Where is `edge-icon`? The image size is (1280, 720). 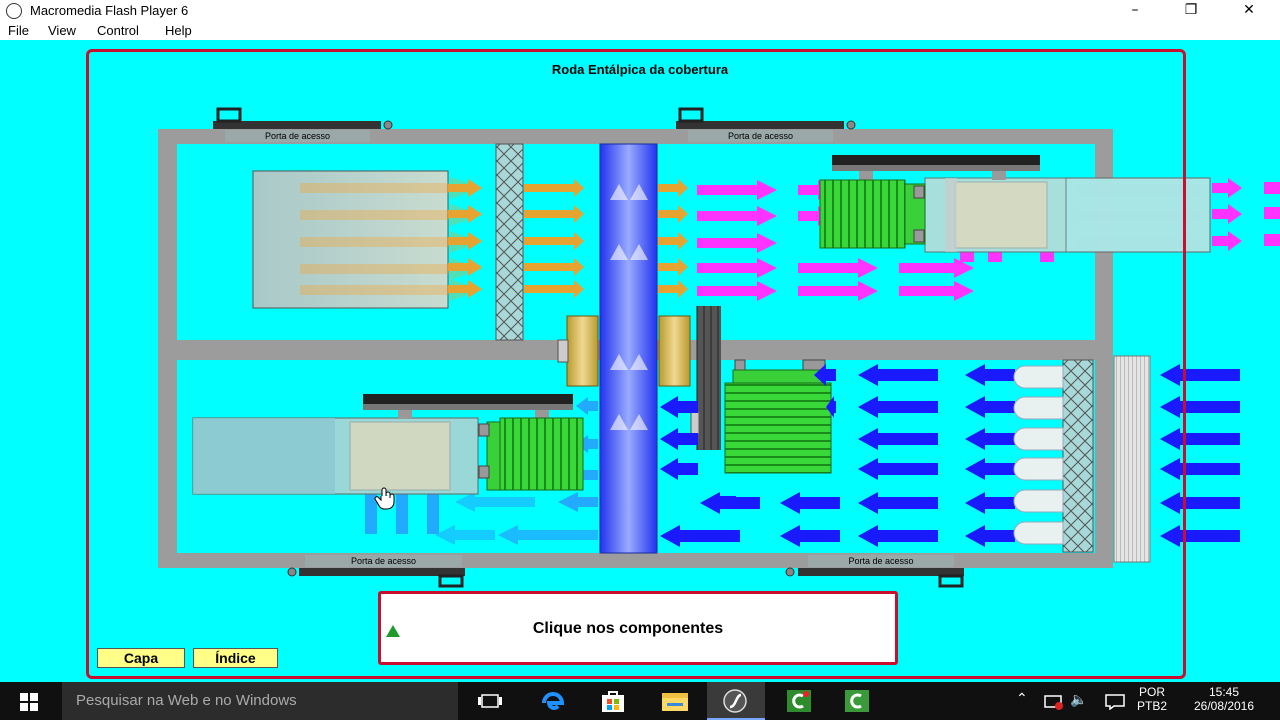 edge-icon is located at coordinates (553, 701).